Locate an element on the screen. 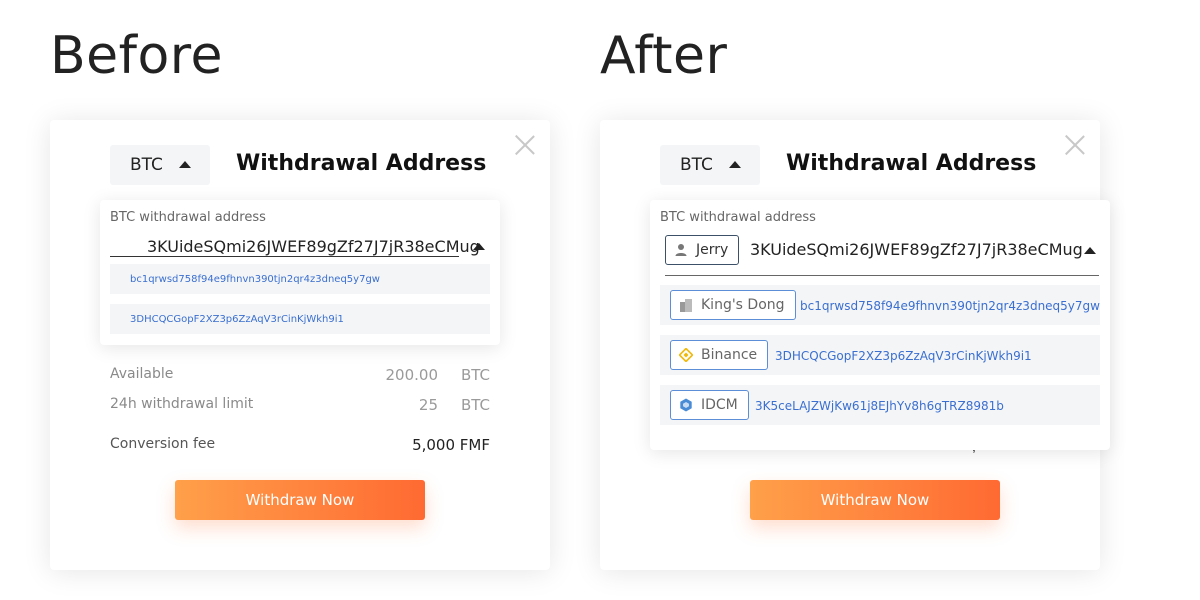 This screenshot has width=1200, height=600. address-tag: King's Dong is located at coordinates (733, 305).